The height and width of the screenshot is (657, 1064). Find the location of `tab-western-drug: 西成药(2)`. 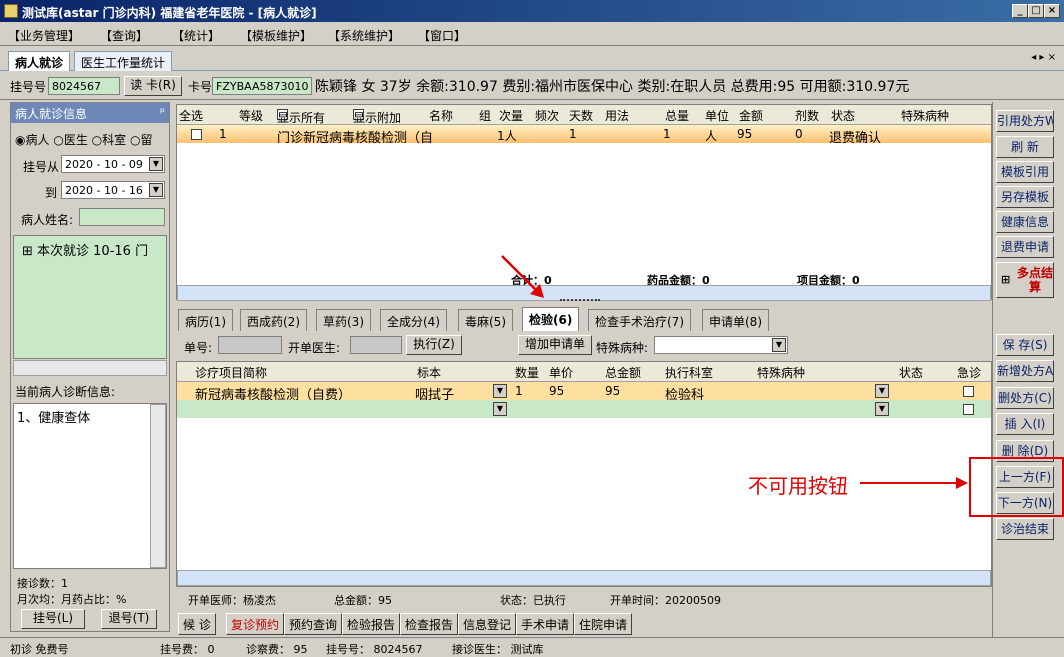

tab-western-drug: 西成药(2) is located at coordinates (273, 320).